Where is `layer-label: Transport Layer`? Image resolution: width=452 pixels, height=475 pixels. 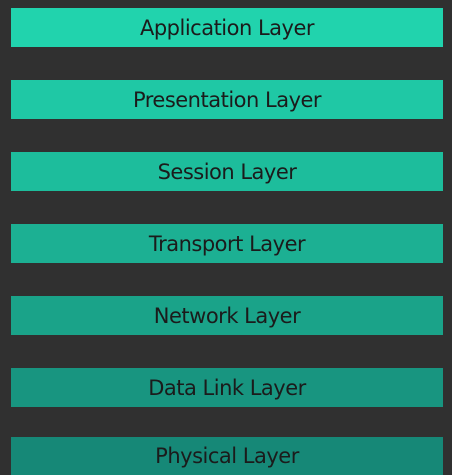 layer-label: Transport Layer is located at coordinates (227, 243).